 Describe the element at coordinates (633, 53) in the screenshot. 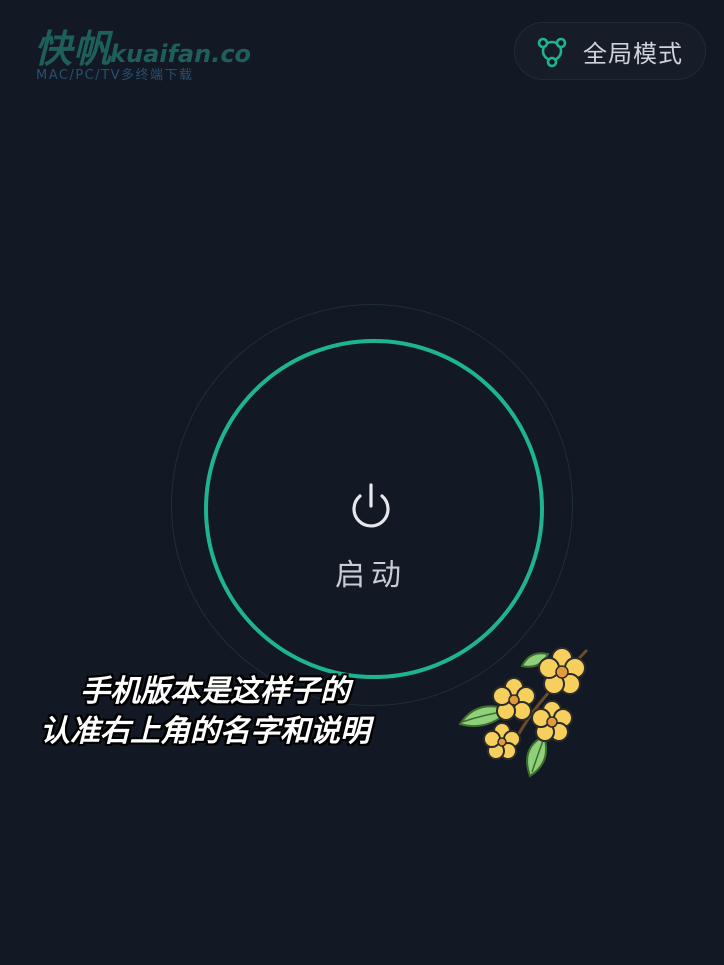

I see `global-mode-label: 全局模式` at that location.